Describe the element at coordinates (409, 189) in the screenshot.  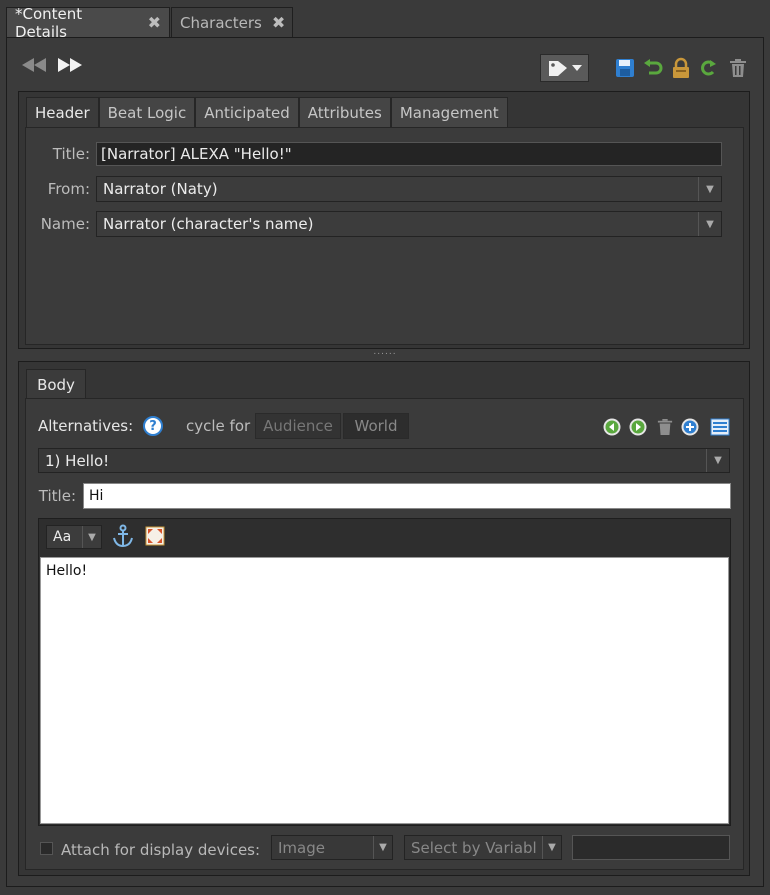
I see `from-select: Narrator (Naty) ▼` at that location.